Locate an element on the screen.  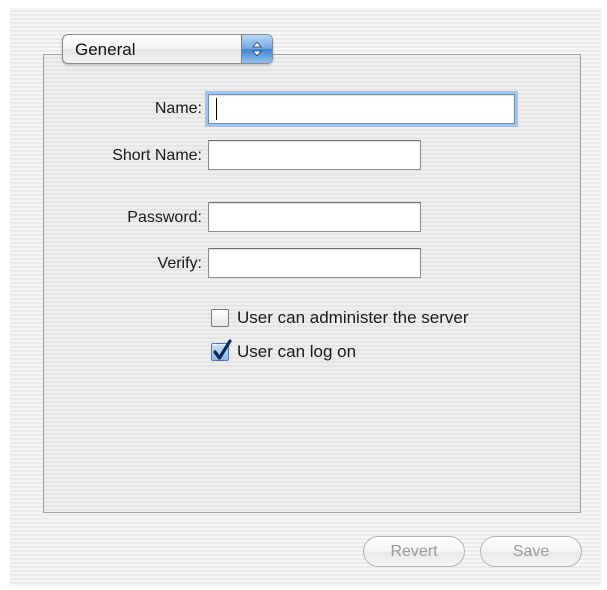
revert-button: Revert is located at coordinates (414, 551).